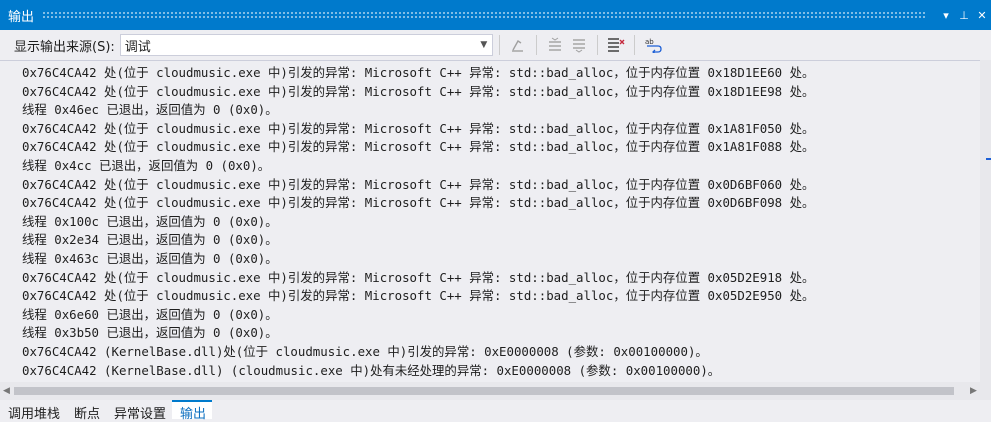 This screenshot has height=422, width=991. Describe the element at coordinates (150, 240) in the screenshot. I see `output-line: 线程 0x2e34 已退出，返回值为 0 (0x0)。` at that location.